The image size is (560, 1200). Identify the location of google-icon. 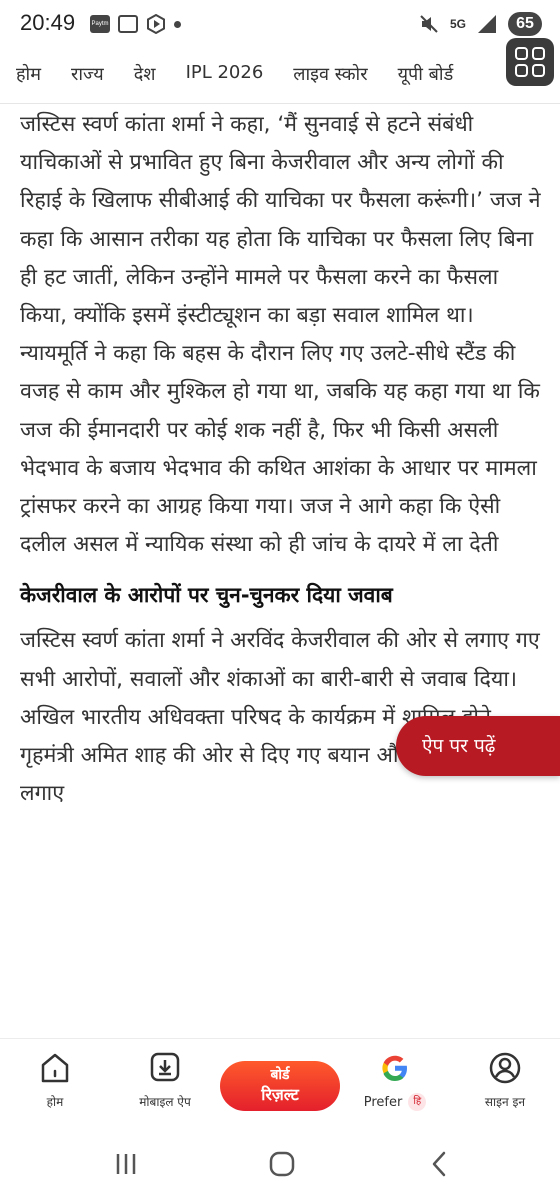
(394, 1068).